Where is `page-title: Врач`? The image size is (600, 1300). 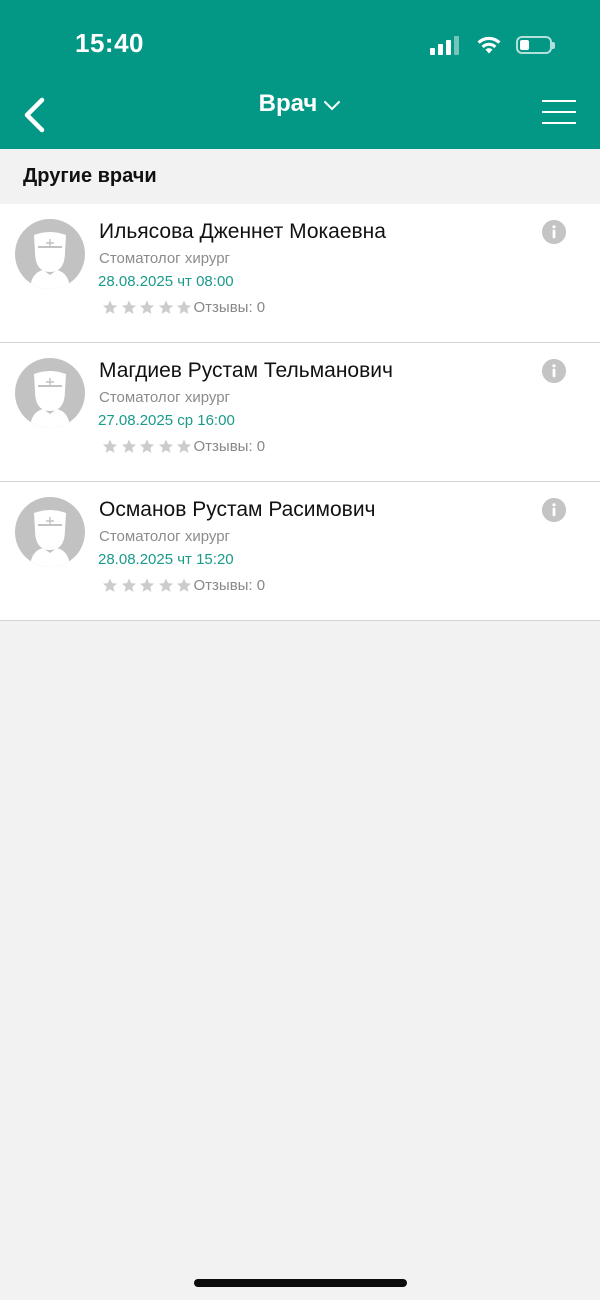 page-title: Врач is located at coordinates (288, 103).